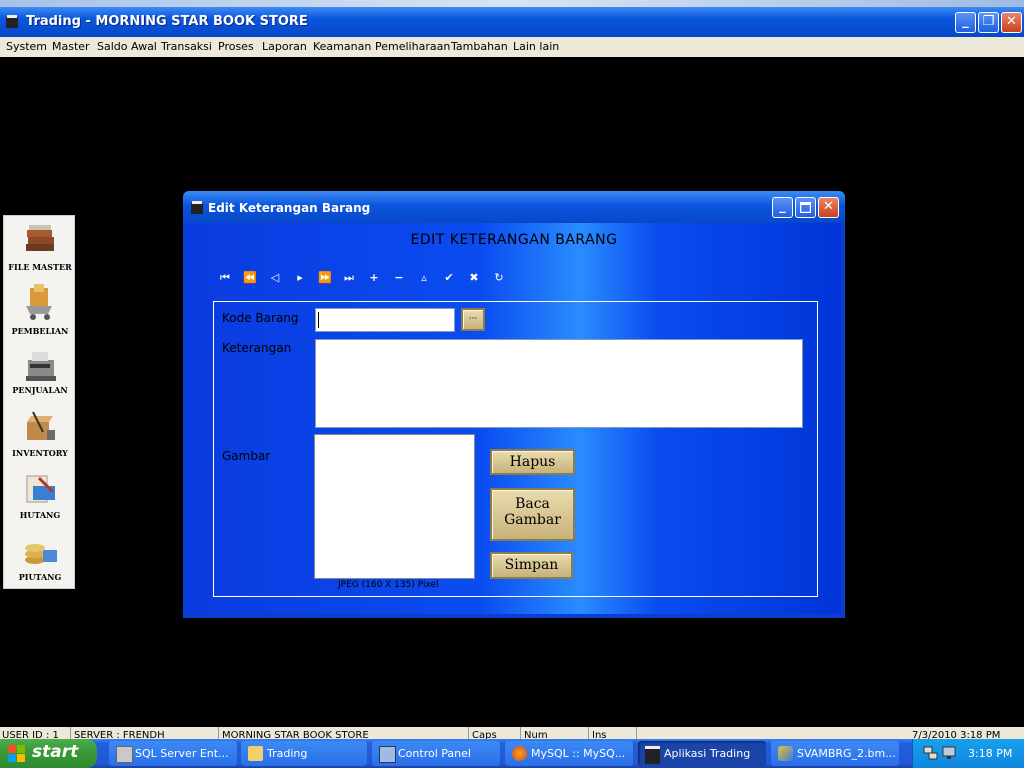 The width and height of the screenshot is (1024, 768). I want to click on shopping-cart-icon, so click(39, 302).